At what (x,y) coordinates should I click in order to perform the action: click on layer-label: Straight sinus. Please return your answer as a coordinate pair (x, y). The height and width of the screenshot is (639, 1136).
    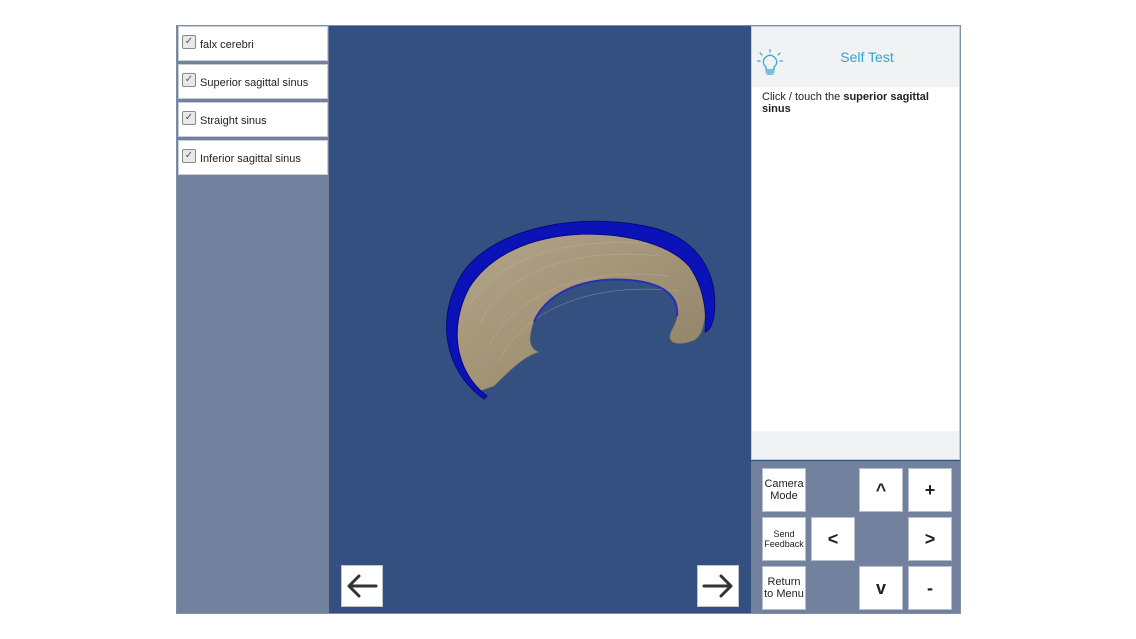
    Looking at the image, I should click on (233, 121).